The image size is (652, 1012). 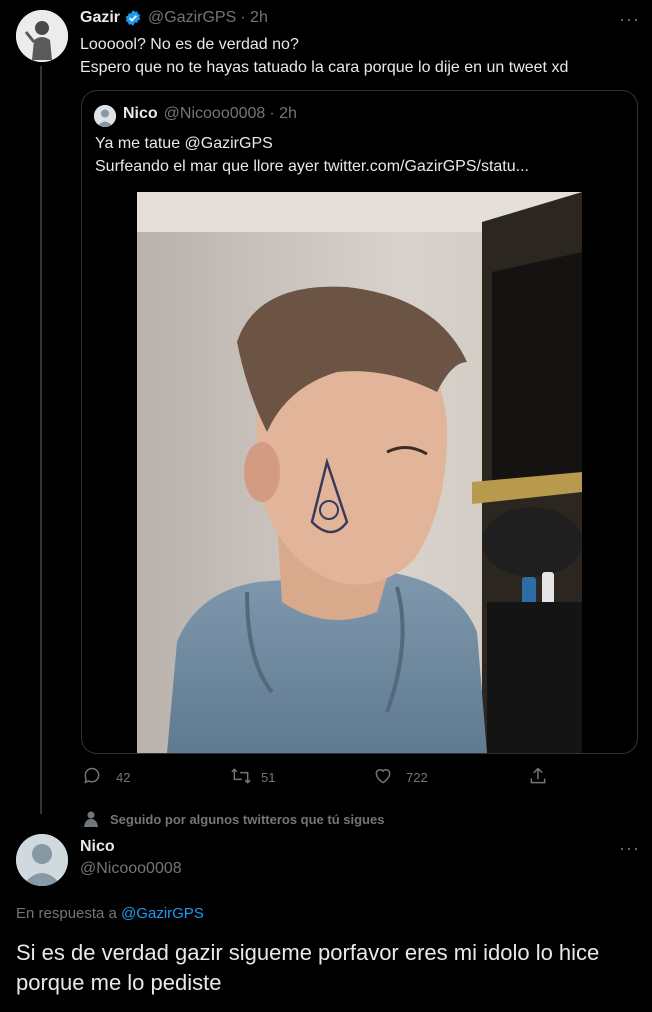 I want to click on reply-avatar, so click(x=42, y=860).